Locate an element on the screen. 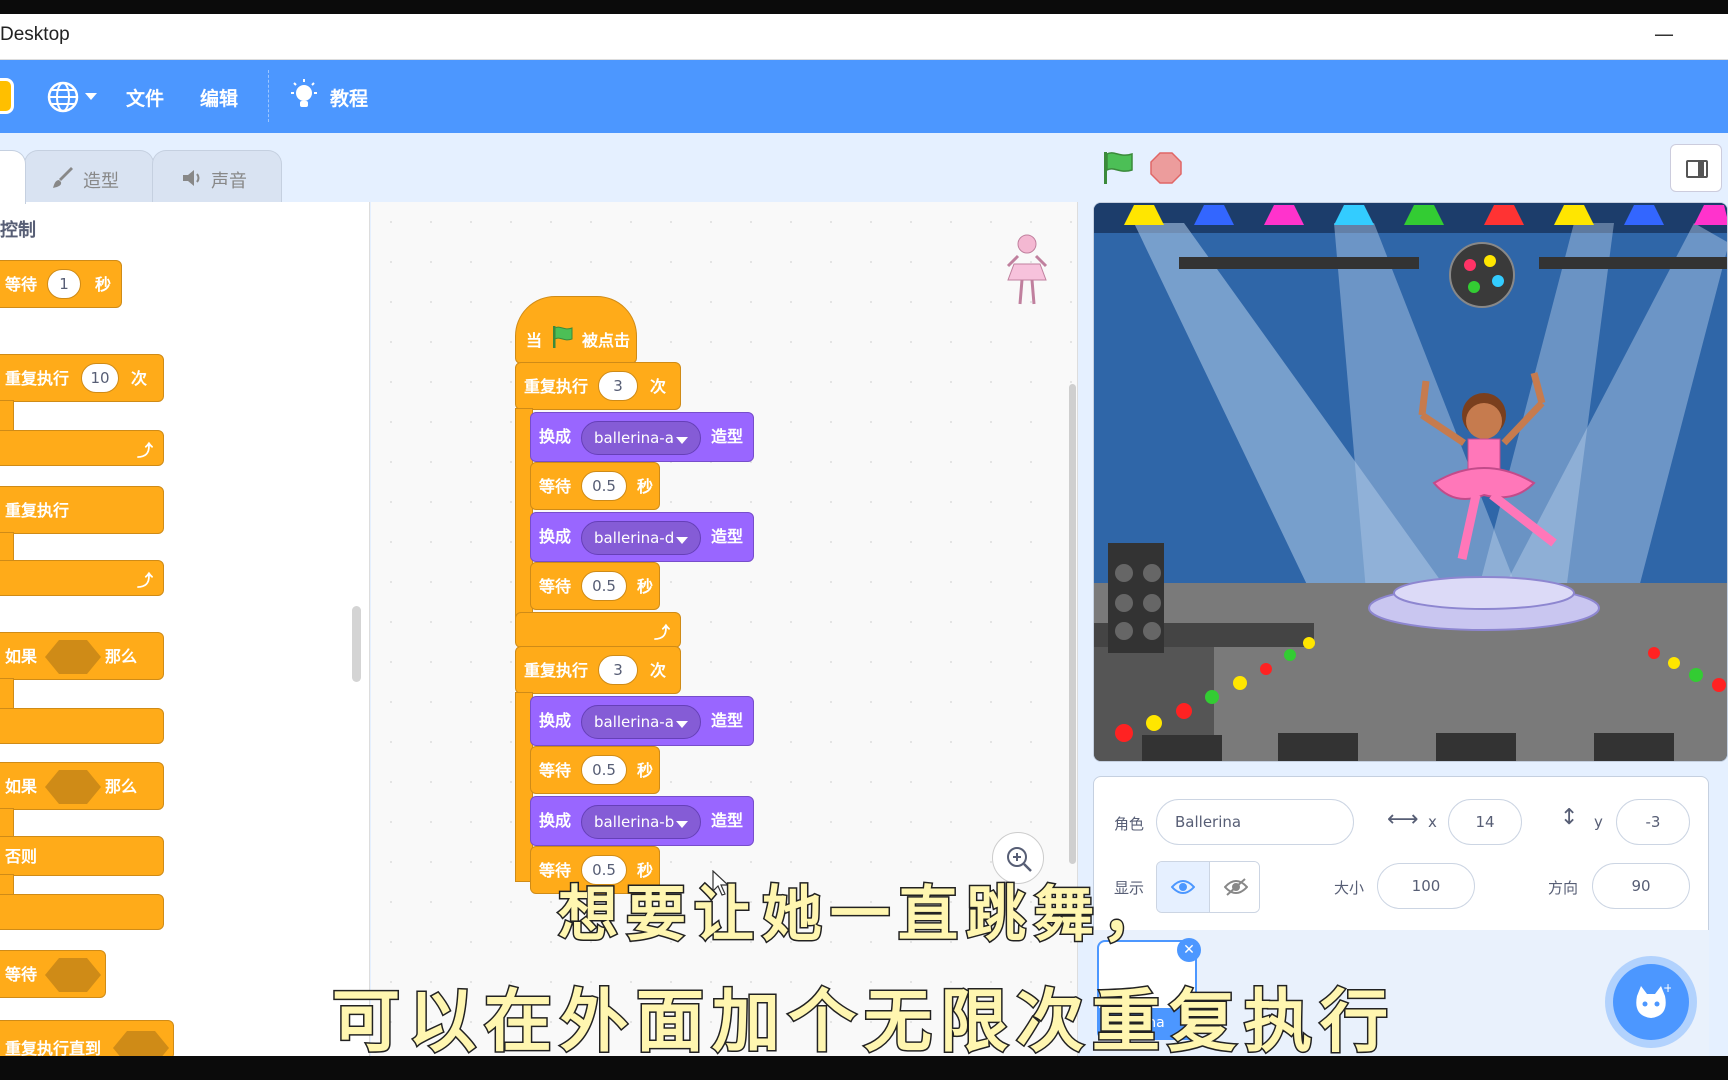  palette-category-title: 控制 is located at coordinates (18, 230).